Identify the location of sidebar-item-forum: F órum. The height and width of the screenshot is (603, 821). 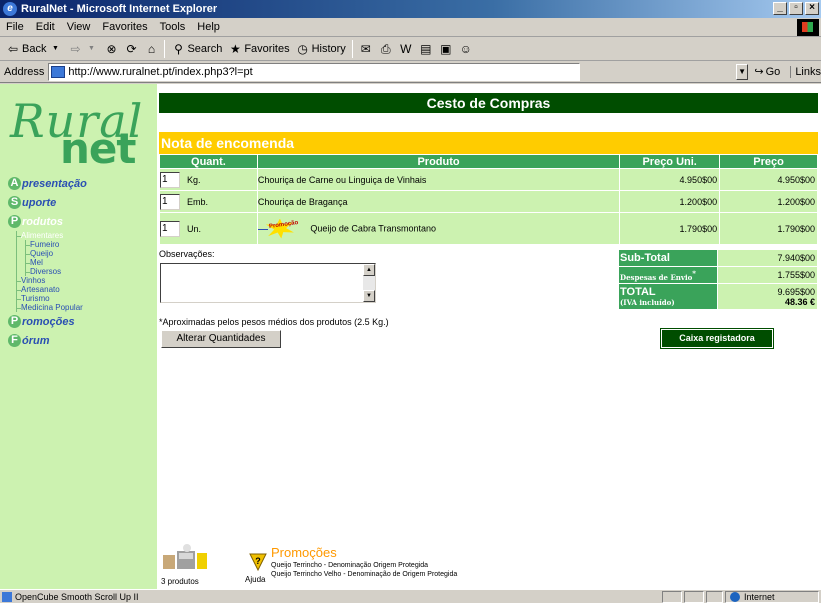
(47, 340).